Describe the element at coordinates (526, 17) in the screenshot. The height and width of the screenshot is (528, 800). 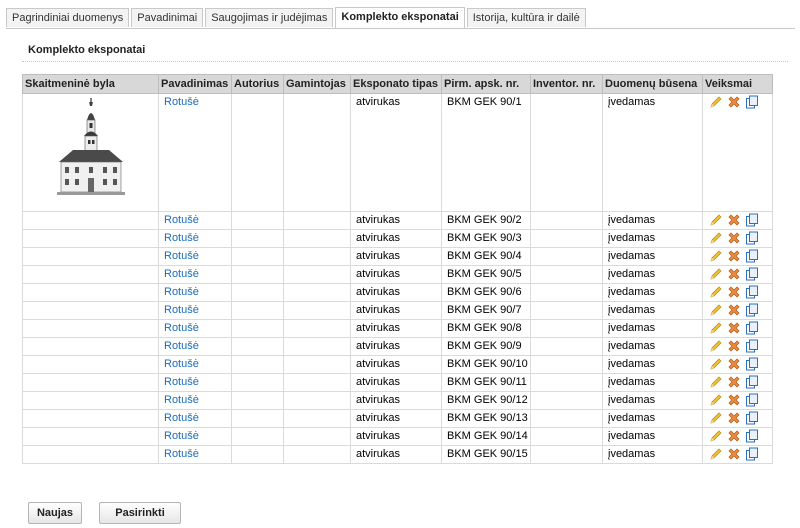
I see `tab-history: Istorija, kultūra ir dailė` at that location.